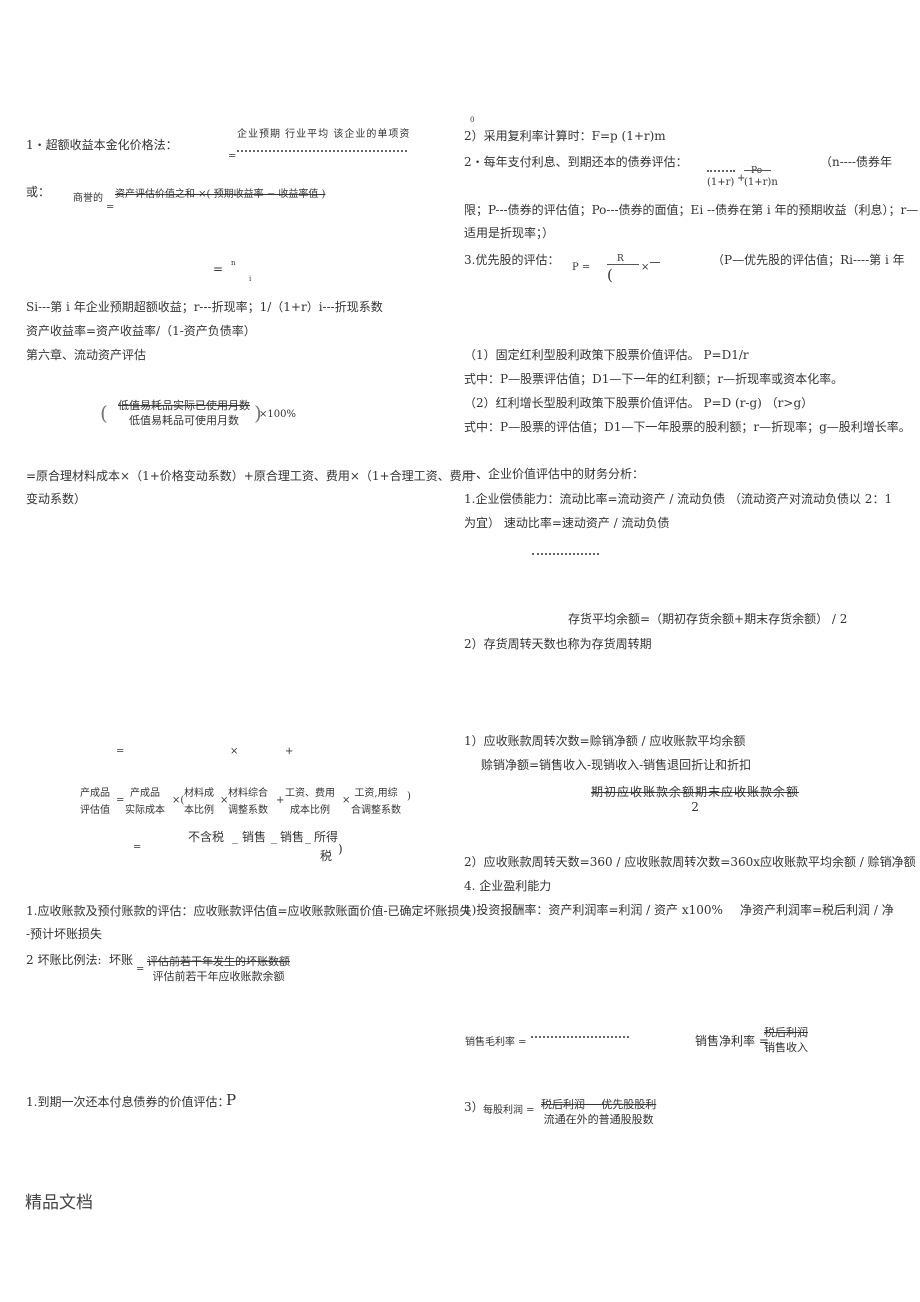  I want to click on row-times-sign: ×, so click(234, 751).